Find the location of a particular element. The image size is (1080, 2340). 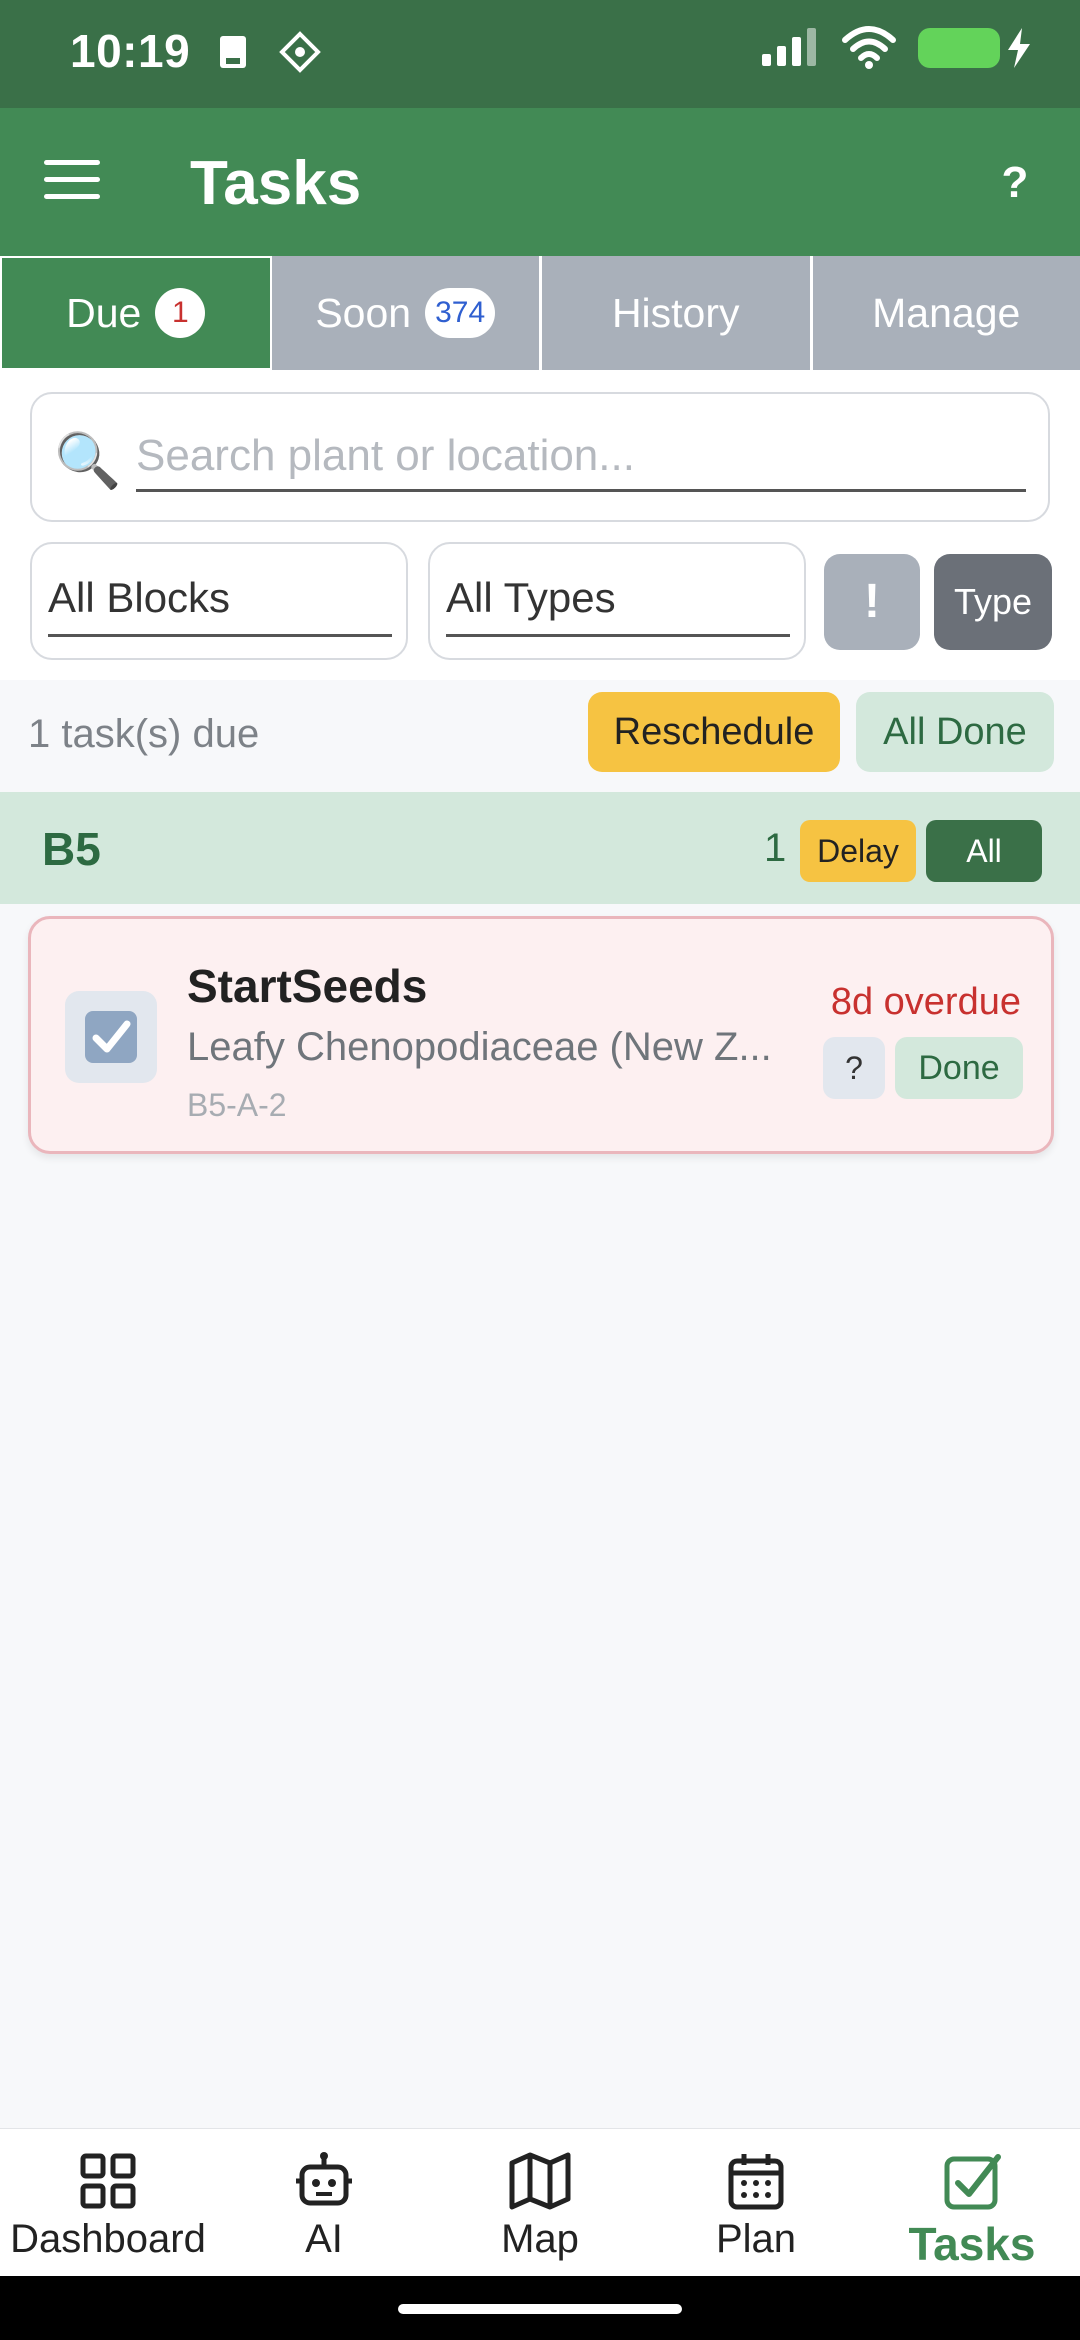

task-location: B5-A-2 is located at coordinates (237, 1105).